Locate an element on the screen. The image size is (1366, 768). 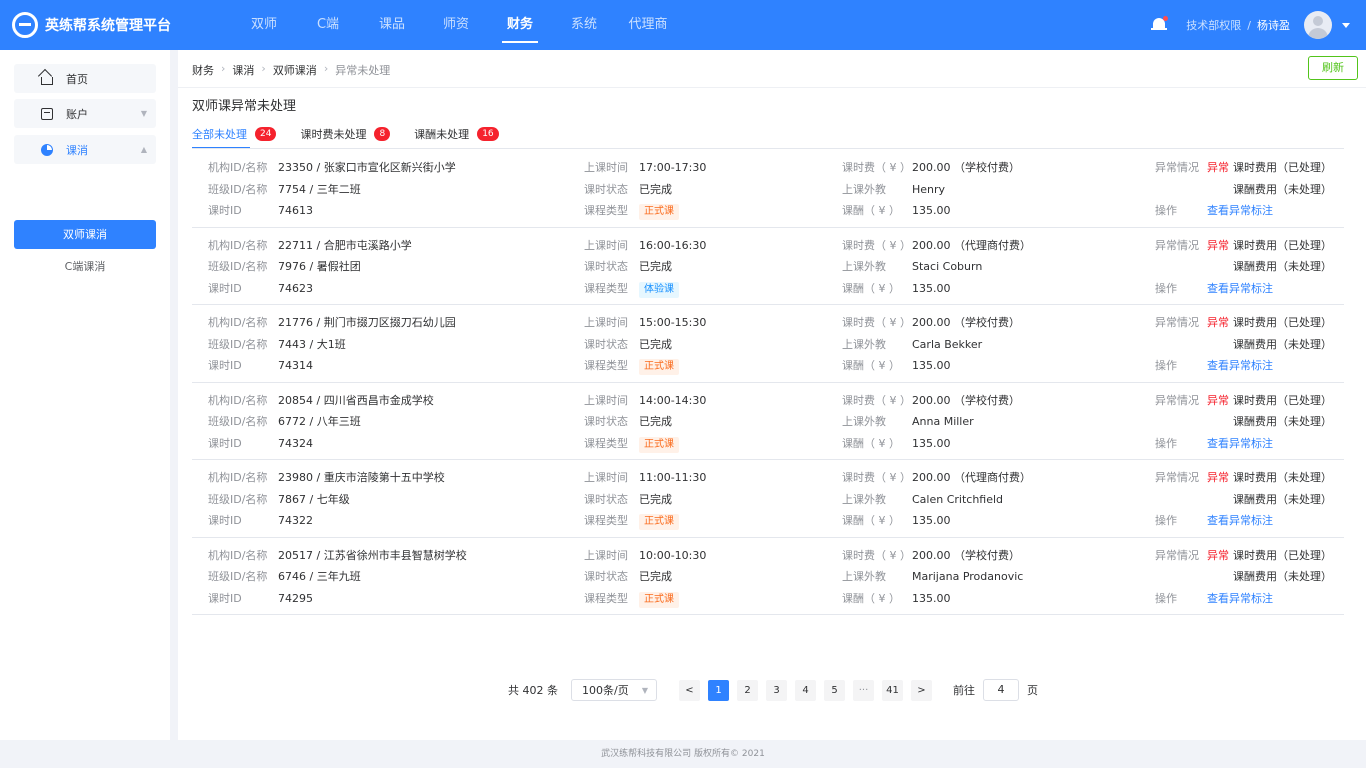
page-button: 5 is located at coordinates (834, 690).